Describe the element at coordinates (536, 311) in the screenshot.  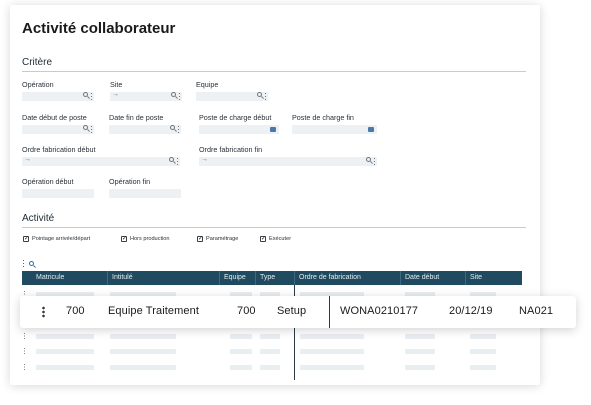
I see `cell-site: NA021` at that location.